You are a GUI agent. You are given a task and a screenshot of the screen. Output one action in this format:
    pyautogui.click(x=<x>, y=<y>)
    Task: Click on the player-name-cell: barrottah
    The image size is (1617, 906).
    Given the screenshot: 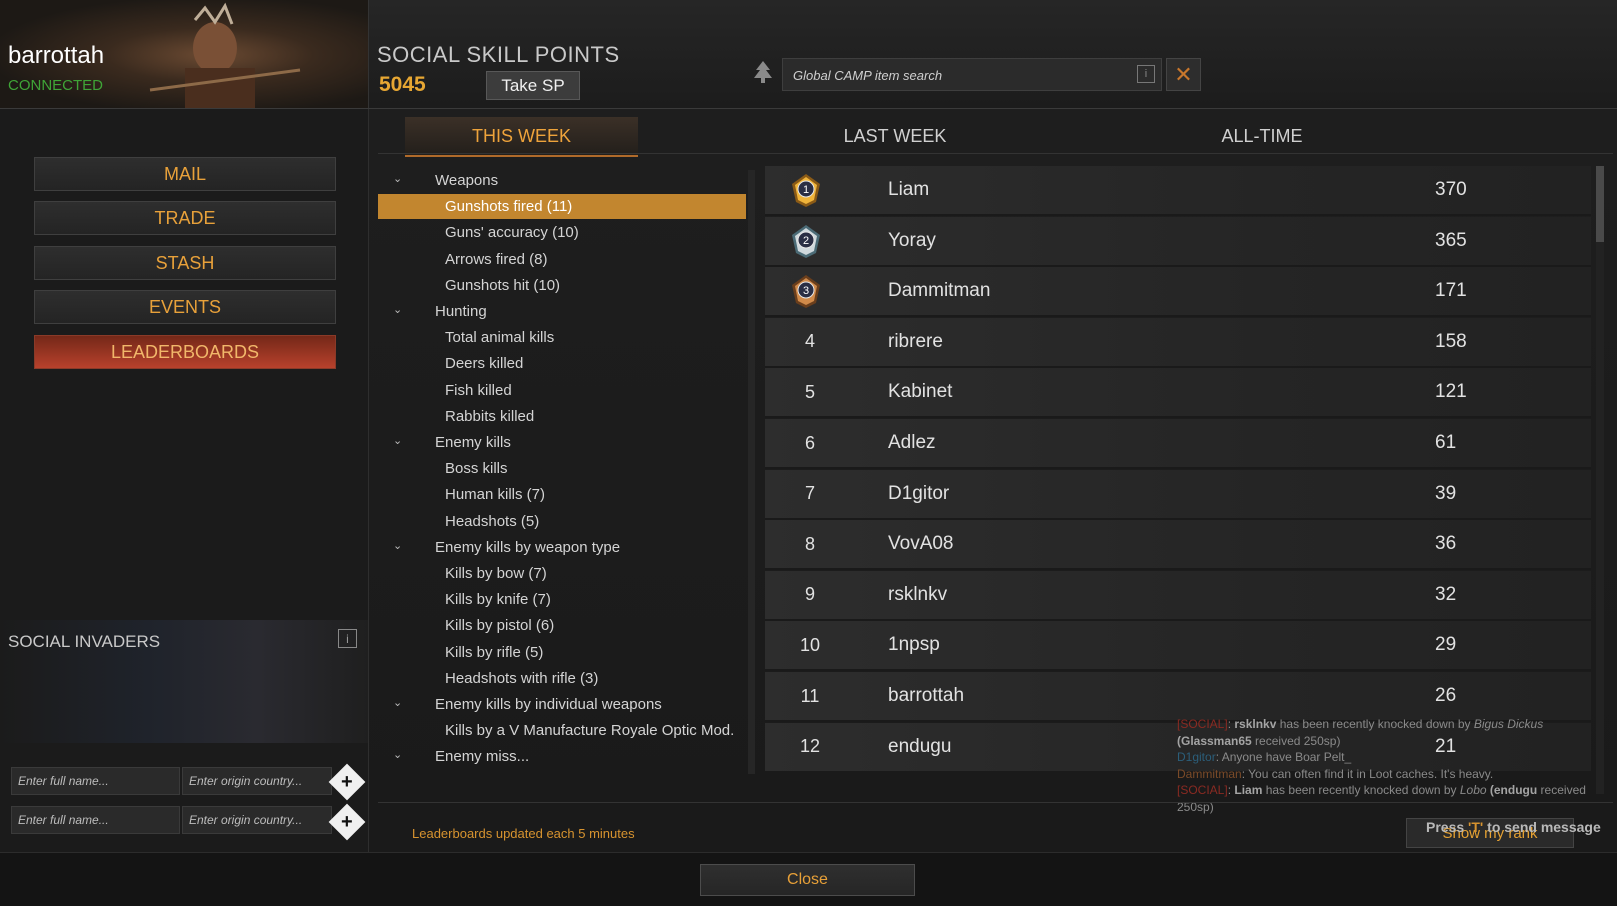 What is the action you would take?
    pyautogui.click(x=926, y=695)
    